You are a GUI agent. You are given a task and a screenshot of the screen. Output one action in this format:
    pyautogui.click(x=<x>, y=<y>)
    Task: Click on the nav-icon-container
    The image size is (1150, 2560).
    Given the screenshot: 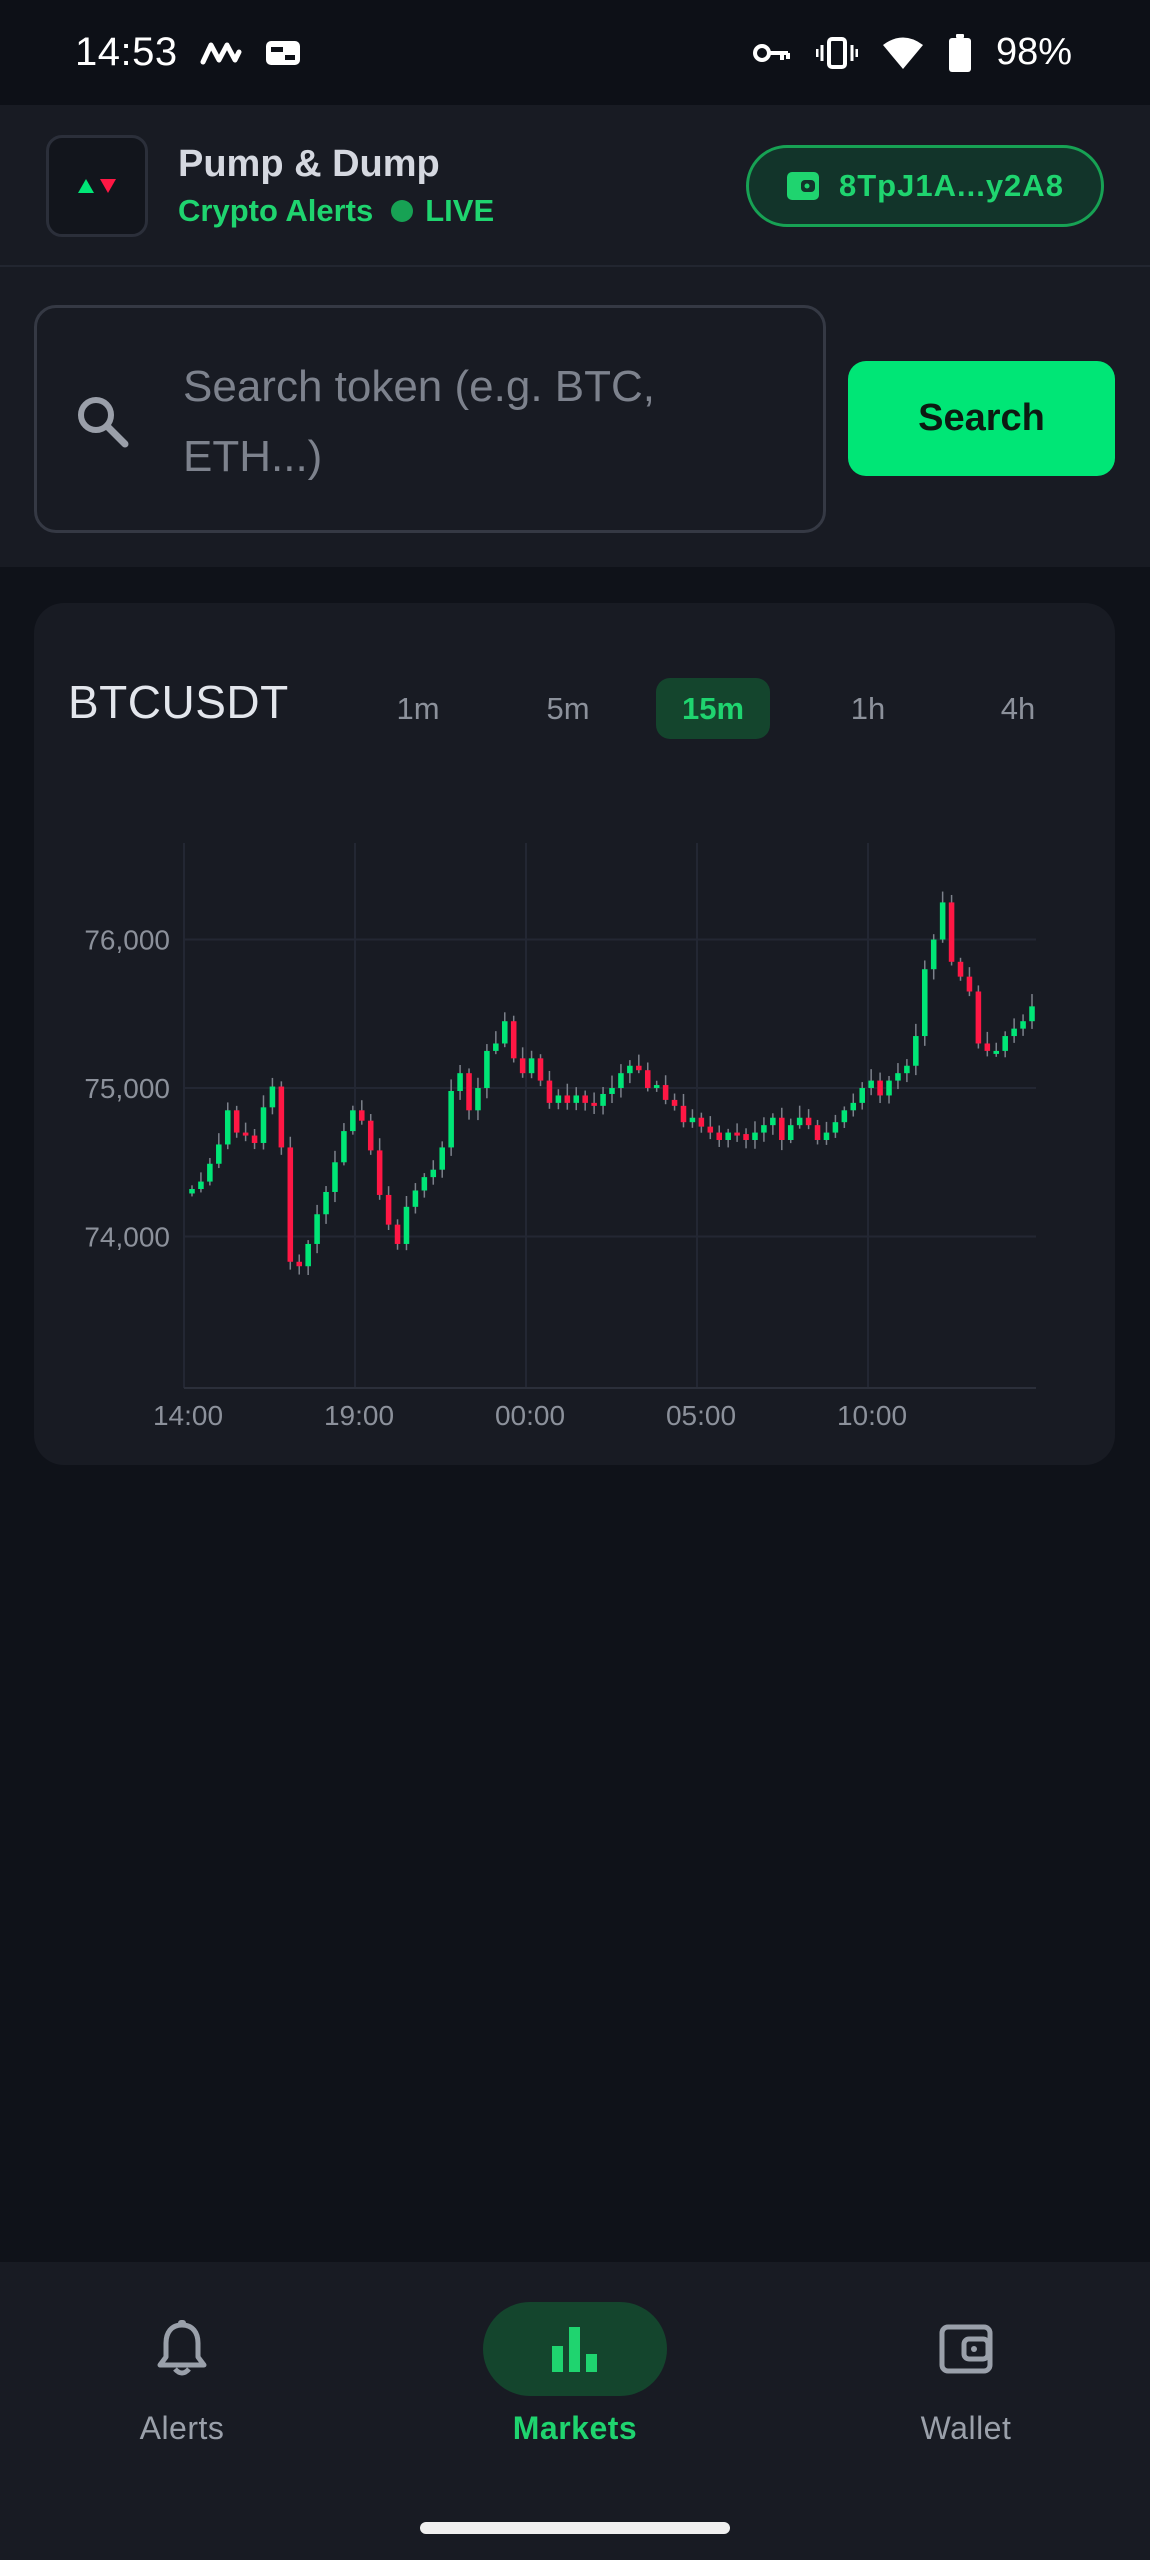 What is the action you would take?
    pyautogui.click(x=575, y=2349)
    